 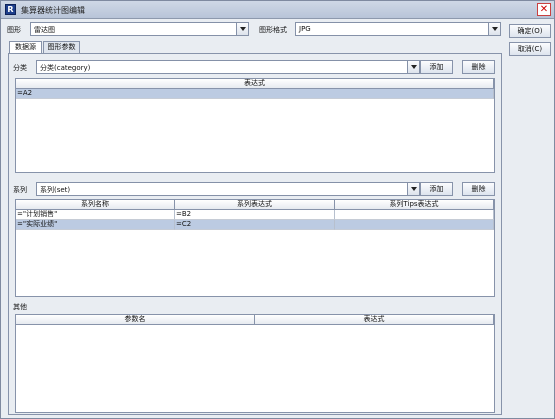 What do you see at coordinates (255, 84) in the screenshot?
I see `category-expression-header: 表达式` at bounding box center [255, 84].